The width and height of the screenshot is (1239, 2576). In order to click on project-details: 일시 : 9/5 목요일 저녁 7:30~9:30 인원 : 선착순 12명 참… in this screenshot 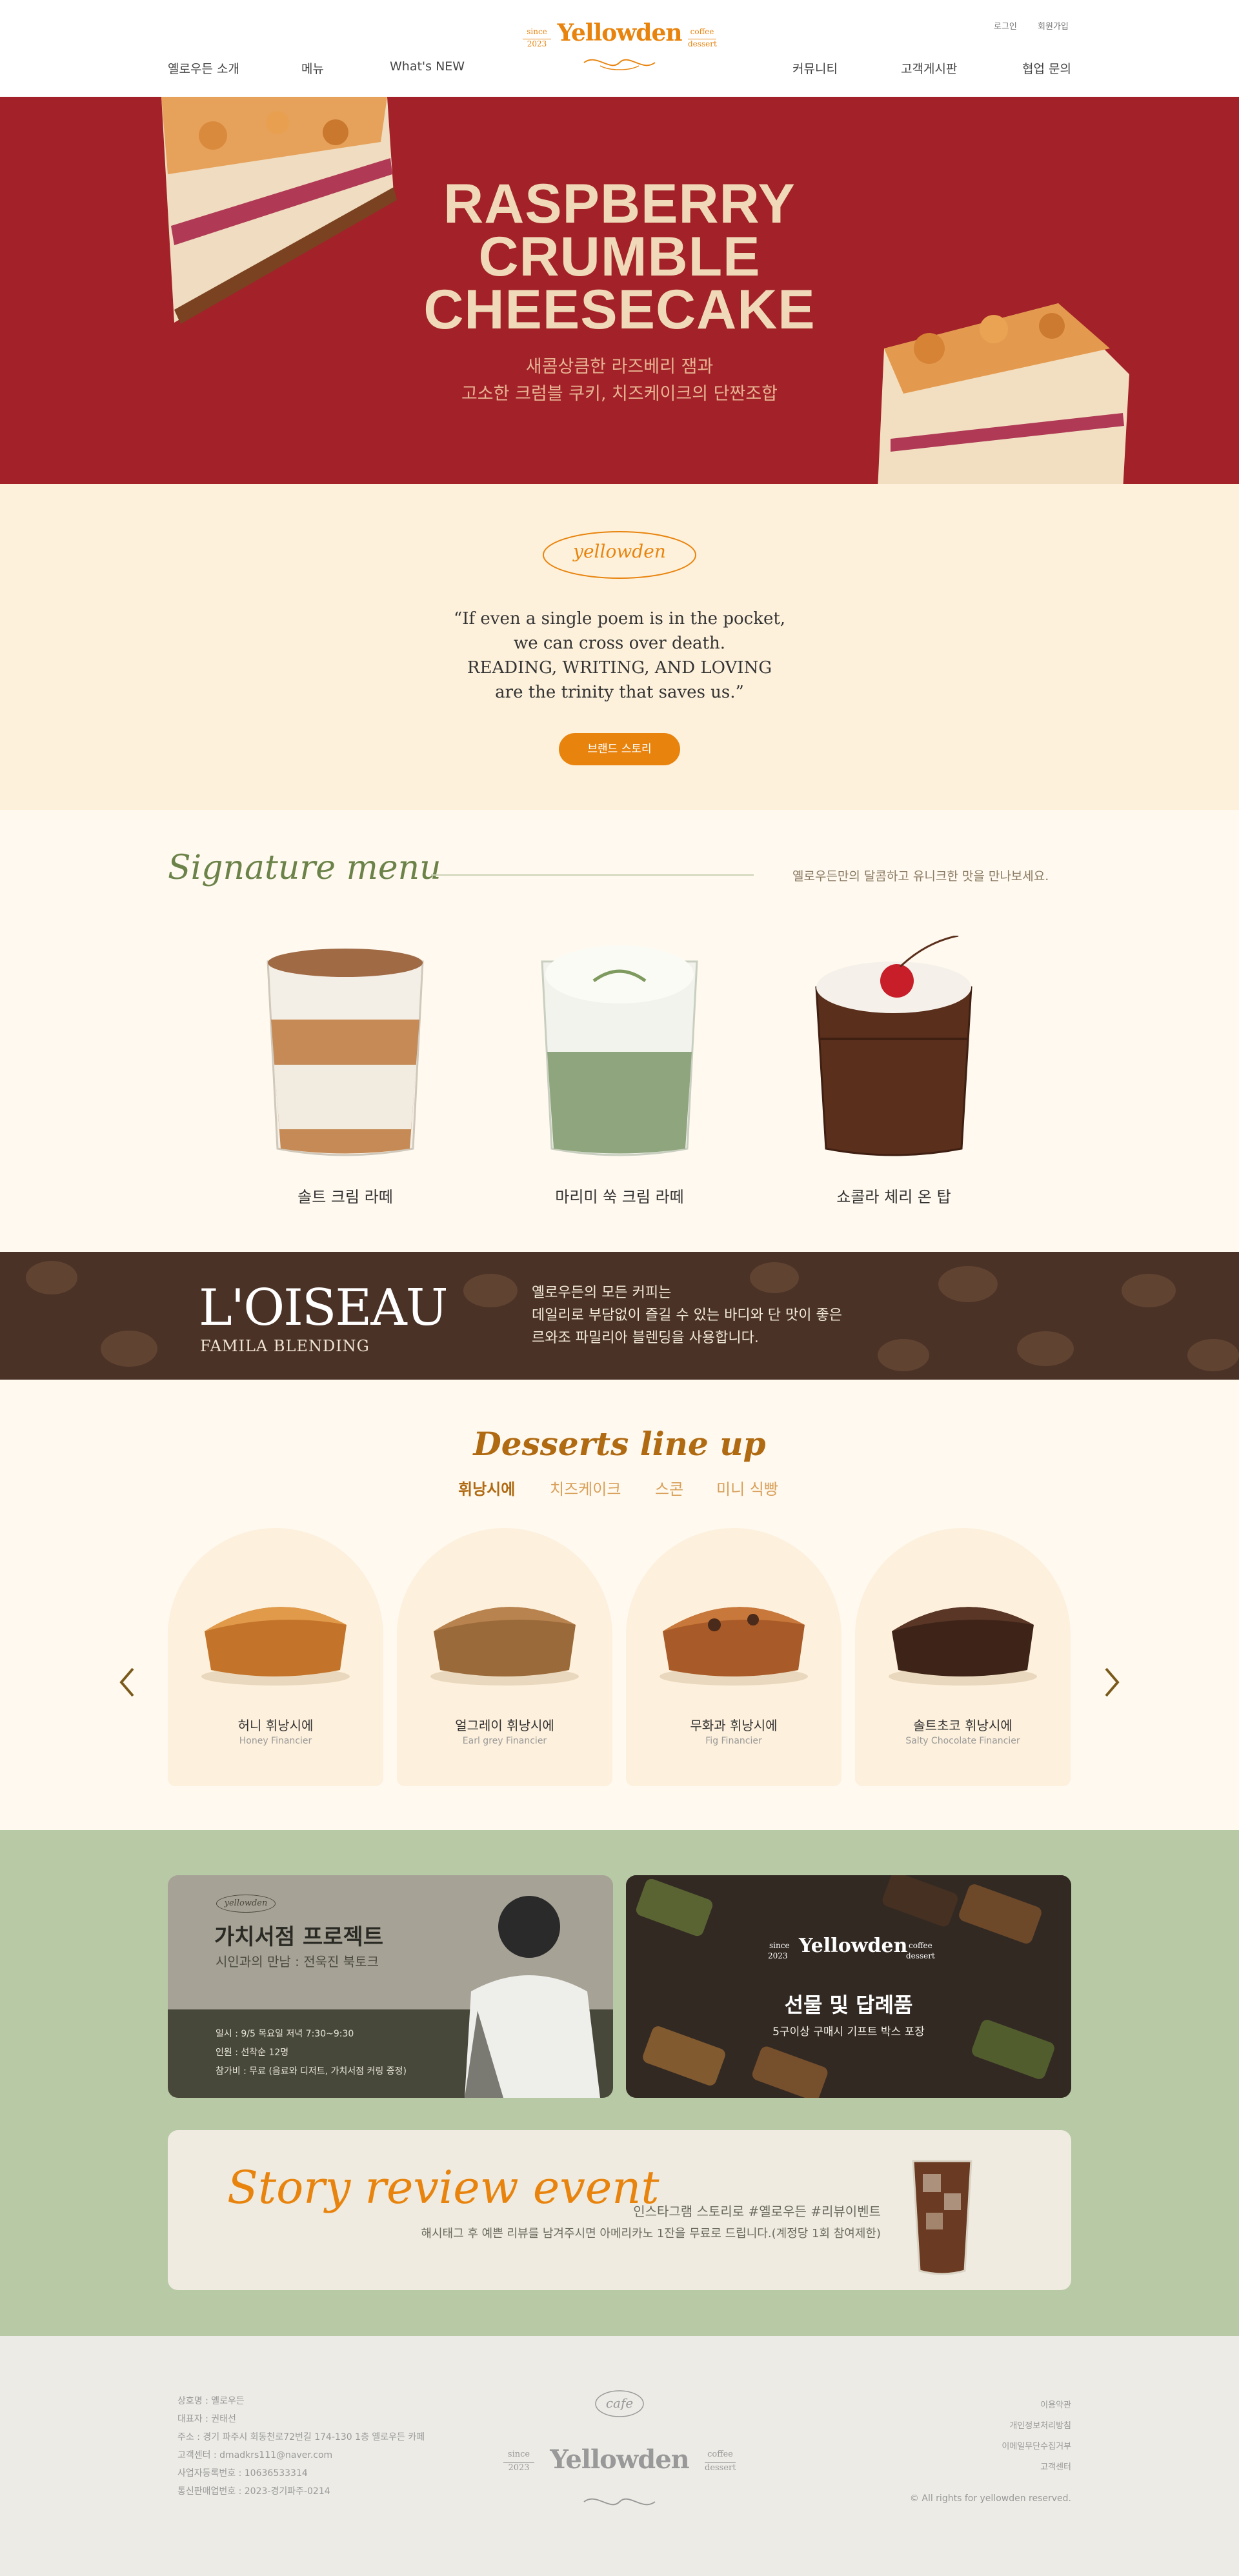, I will do `click(311, 2053)`.